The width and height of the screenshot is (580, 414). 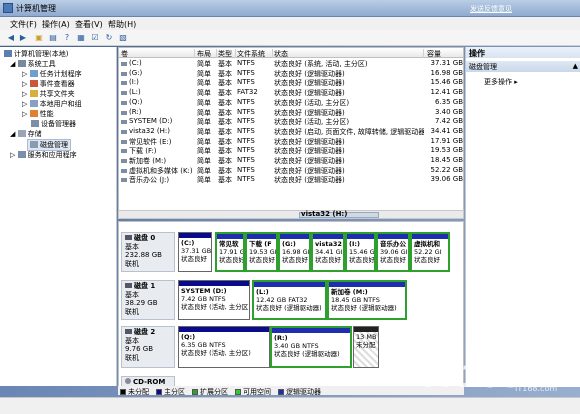 I want to click on legend-logical-swatch, so click(x=281, y=392).